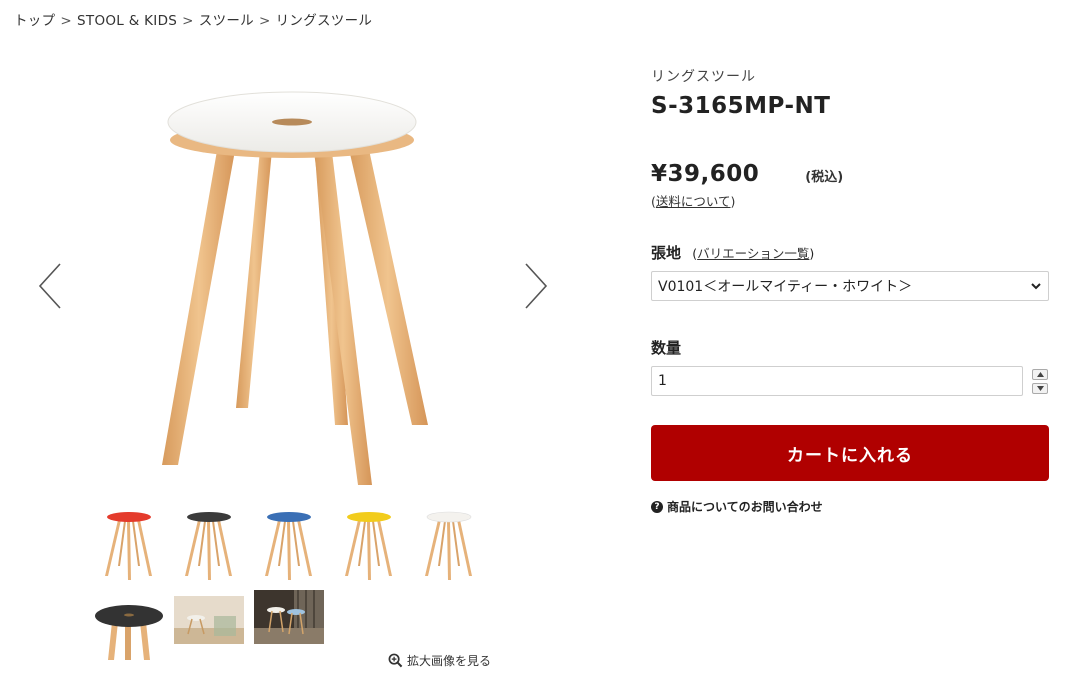  I want to click on fabric-select: V0101＜オールマイティー・ホワイト＞, so click(850, 286).